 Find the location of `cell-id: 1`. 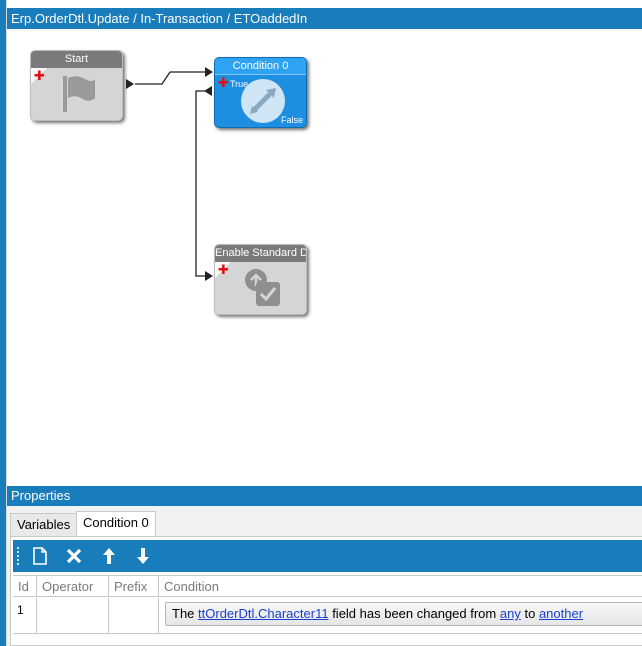

cell-id: 1 is located at coordinates (25, 616).